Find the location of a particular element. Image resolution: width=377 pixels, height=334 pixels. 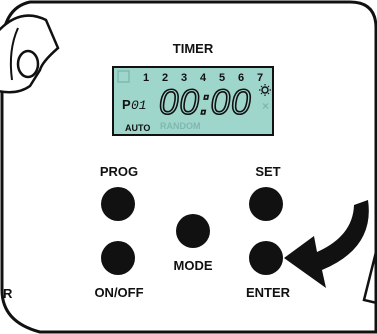

on-off-label: ON/OFF is located at coordinates (118, 292).